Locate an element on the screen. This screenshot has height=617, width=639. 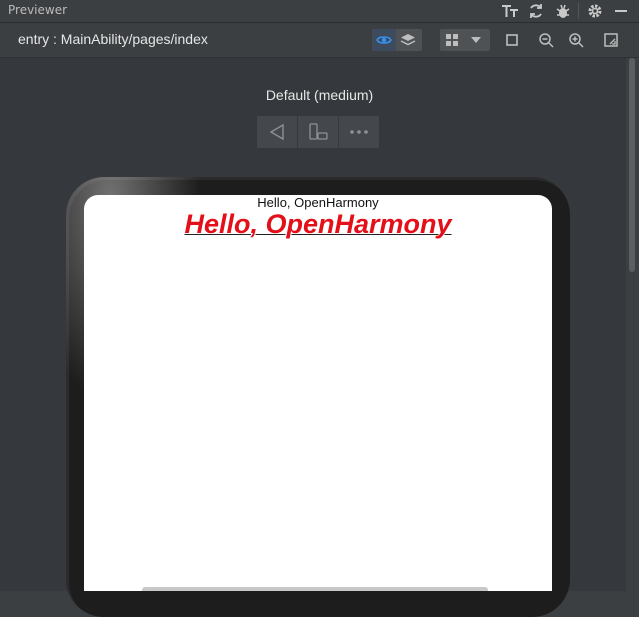
device-label: Default (medium) is located at coordinates (319, 95).